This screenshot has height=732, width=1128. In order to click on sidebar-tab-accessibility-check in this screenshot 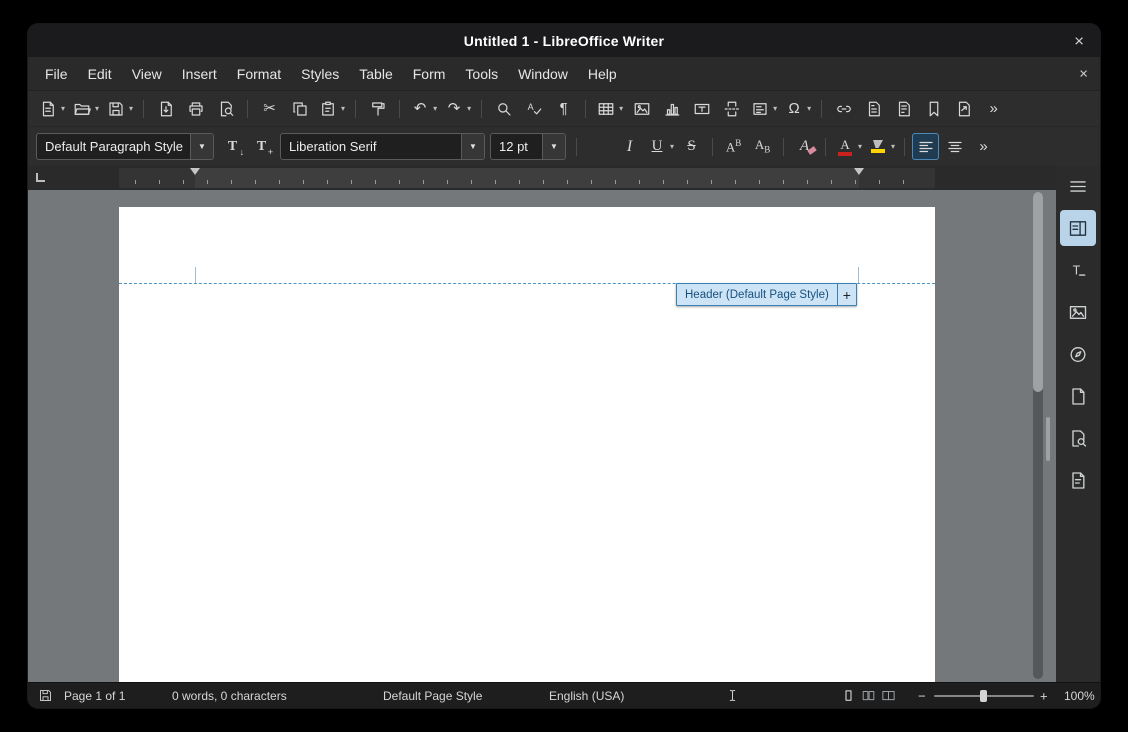, I will do `click(1078, 480)`.